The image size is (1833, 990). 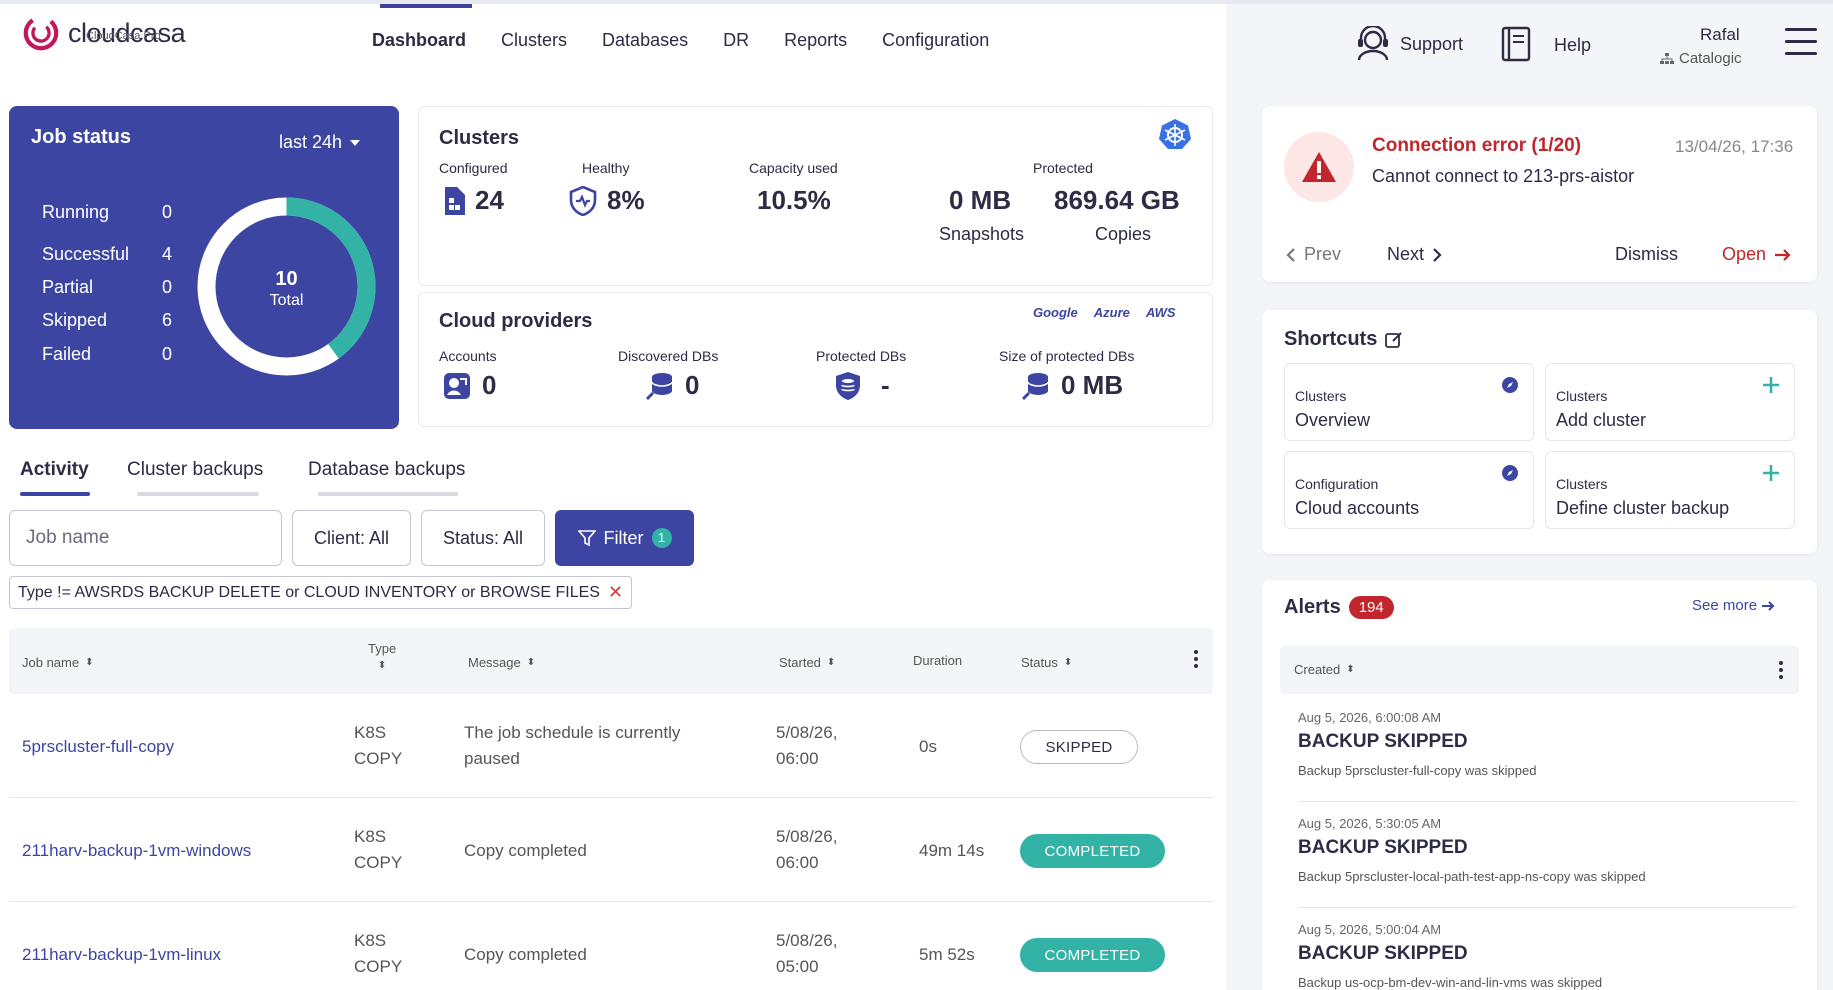 What do you see at coordinates (166, 212) in the screenshot?
I see `job-row-value: 0` at bounding box center [166, 212].